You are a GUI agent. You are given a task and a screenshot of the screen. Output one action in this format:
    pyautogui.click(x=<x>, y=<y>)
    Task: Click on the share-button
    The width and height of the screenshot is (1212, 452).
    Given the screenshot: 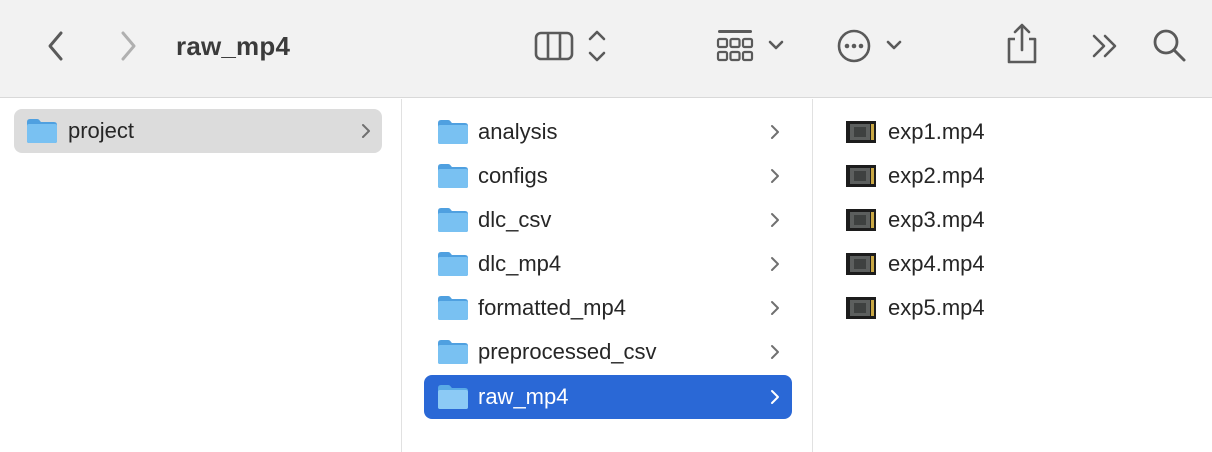 What is the action you would take?
    pyautogui.click(x=1022, y=45)
    